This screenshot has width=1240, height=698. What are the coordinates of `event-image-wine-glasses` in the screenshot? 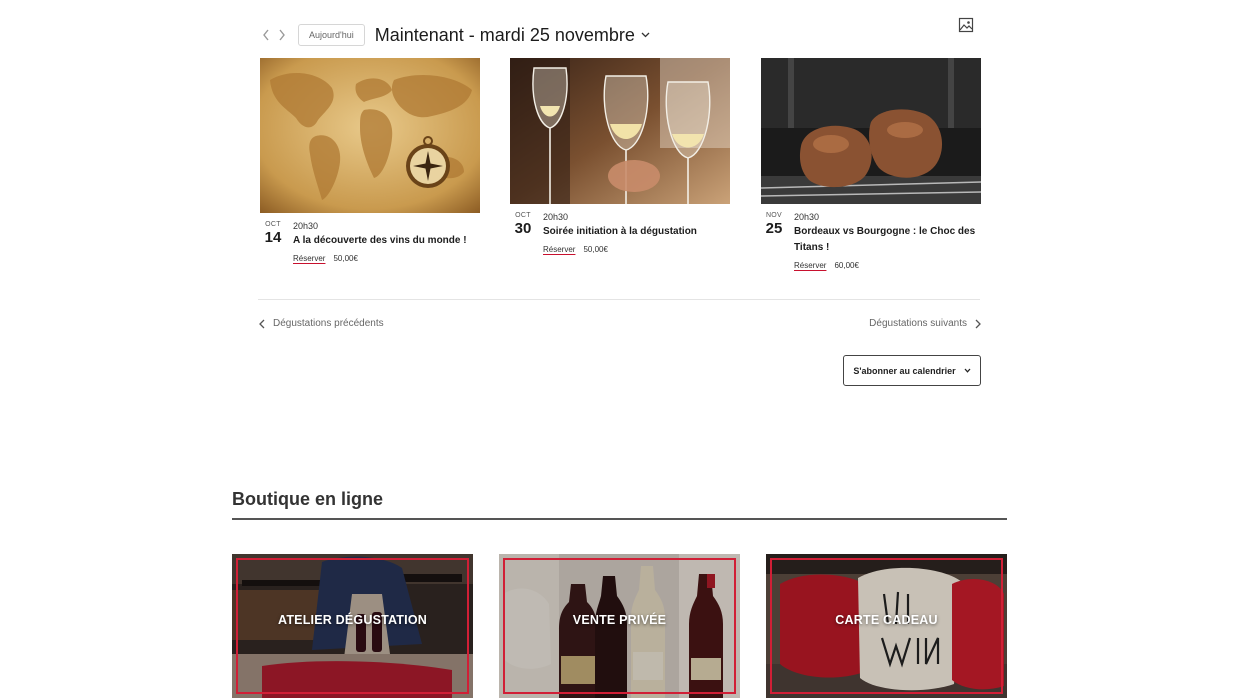 It's located at (620, 131).